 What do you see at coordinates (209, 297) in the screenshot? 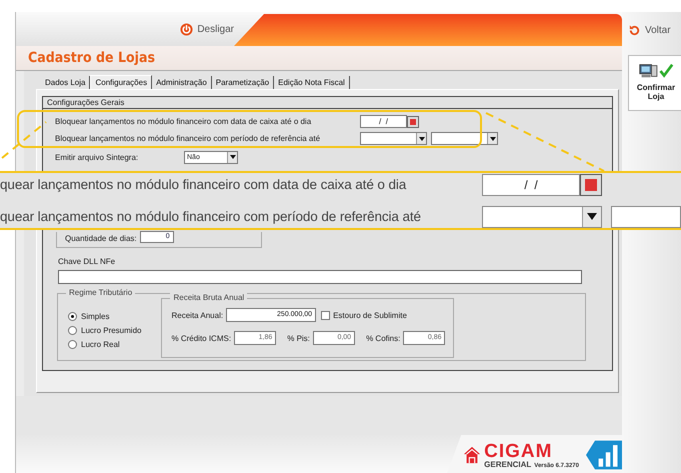
I see `revenue-title: Receita Bruta Anual` at bounding box center [209, 297].